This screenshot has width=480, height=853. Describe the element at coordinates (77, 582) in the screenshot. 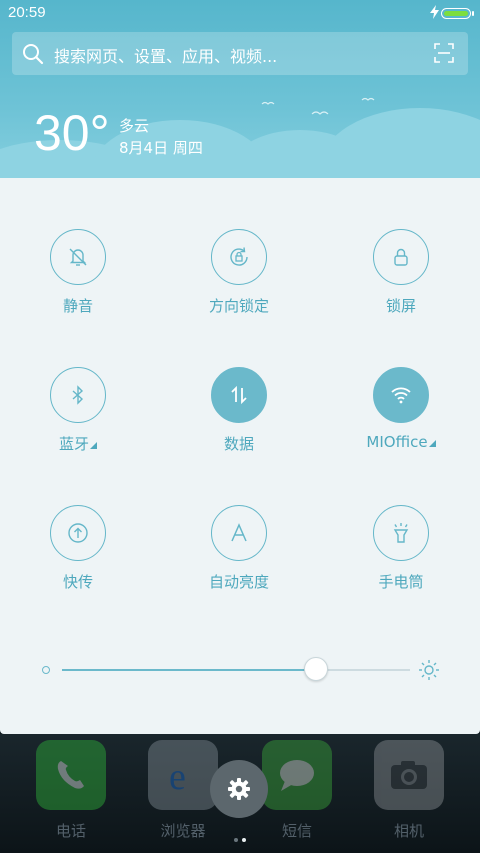

I see `tile-label: 快传` at that location.